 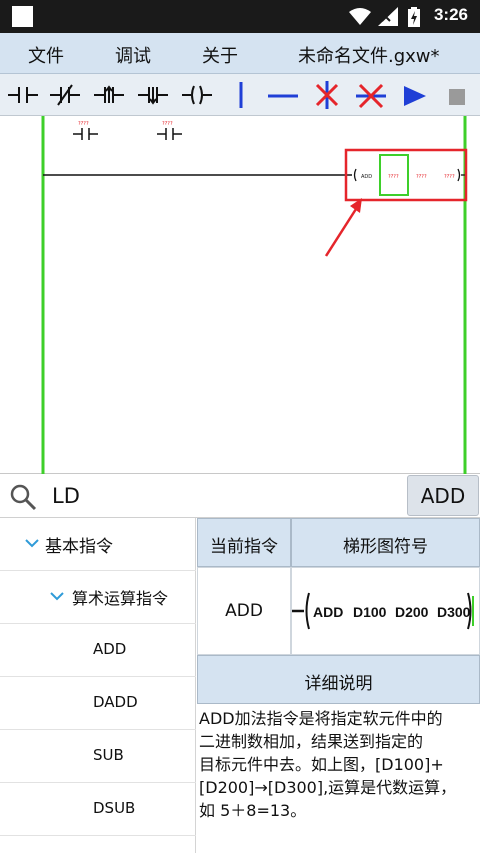 What do you see at coordinates (23, 497) in the screenshot?
I see `search-icon` at bounding box center [23, 497].